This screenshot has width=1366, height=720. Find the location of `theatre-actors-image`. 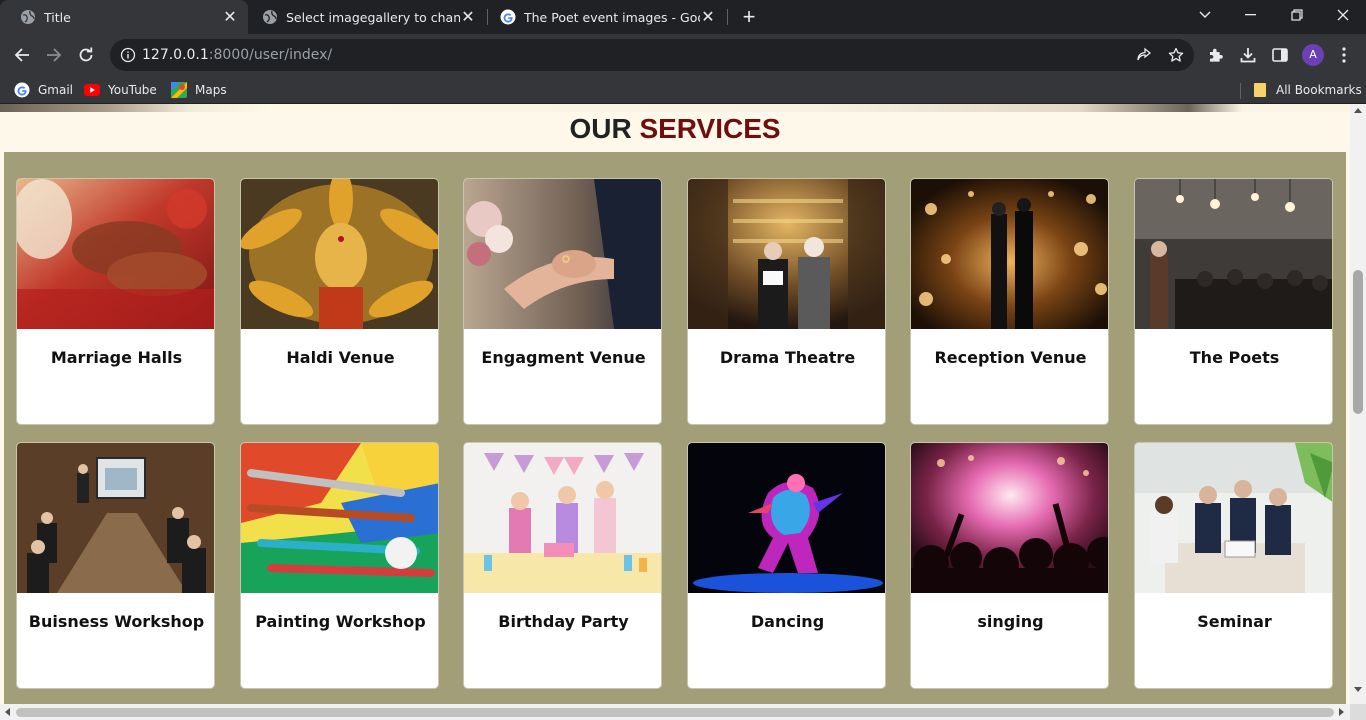

theatre-actors-image is located at coordinates (786, 254).